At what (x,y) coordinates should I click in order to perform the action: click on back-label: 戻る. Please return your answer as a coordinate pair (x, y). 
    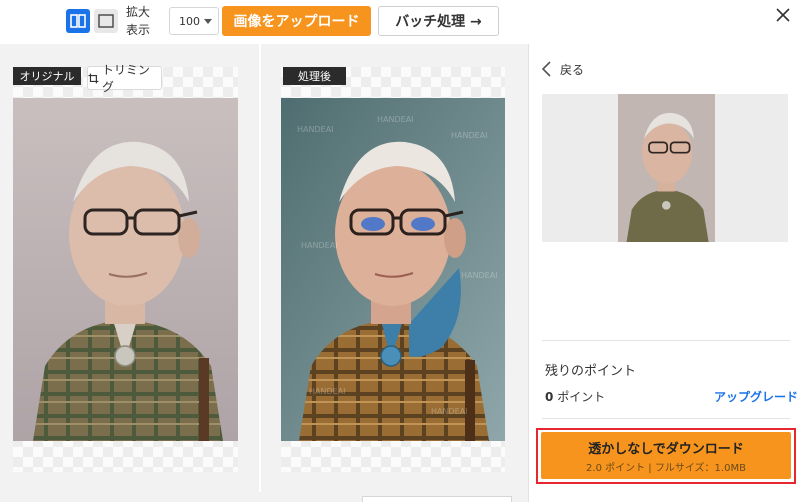
    Looking at the image, I should click on (572, 69).